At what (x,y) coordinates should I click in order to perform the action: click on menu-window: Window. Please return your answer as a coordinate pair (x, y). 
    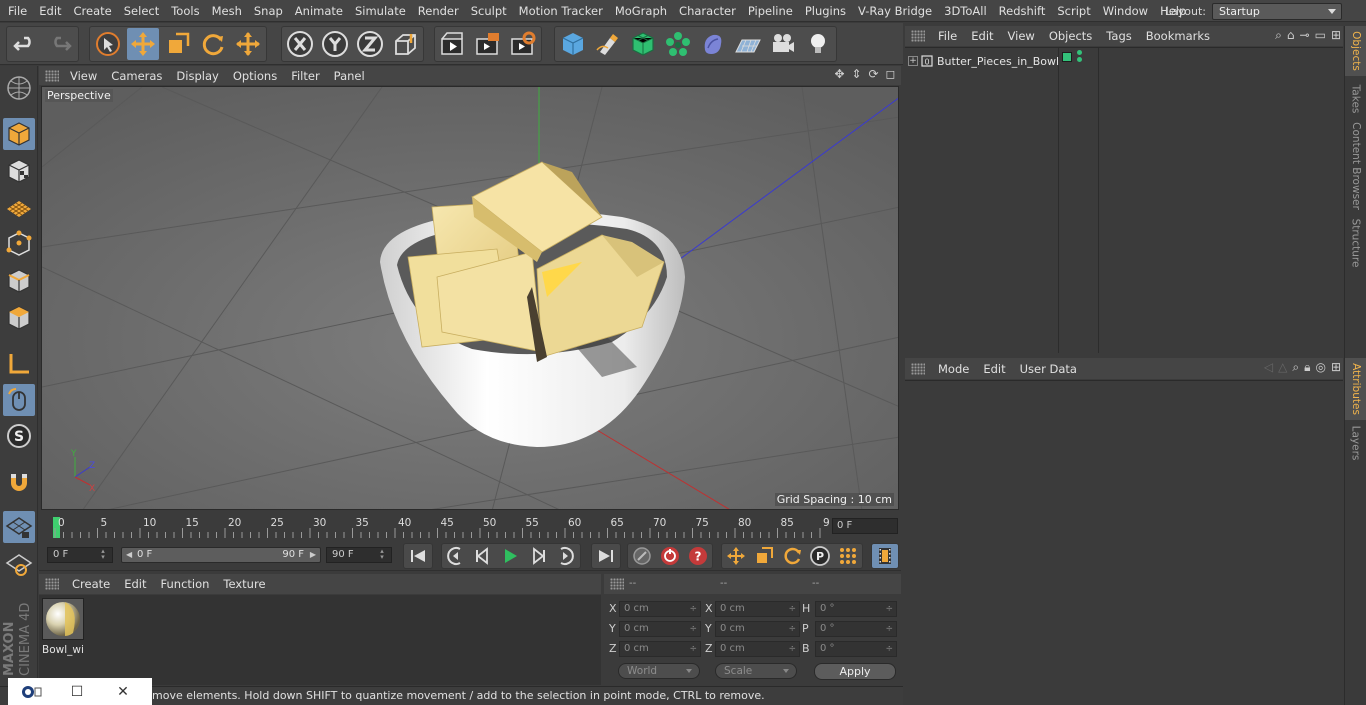
    Looking at the image, I should click on (1125, 11).